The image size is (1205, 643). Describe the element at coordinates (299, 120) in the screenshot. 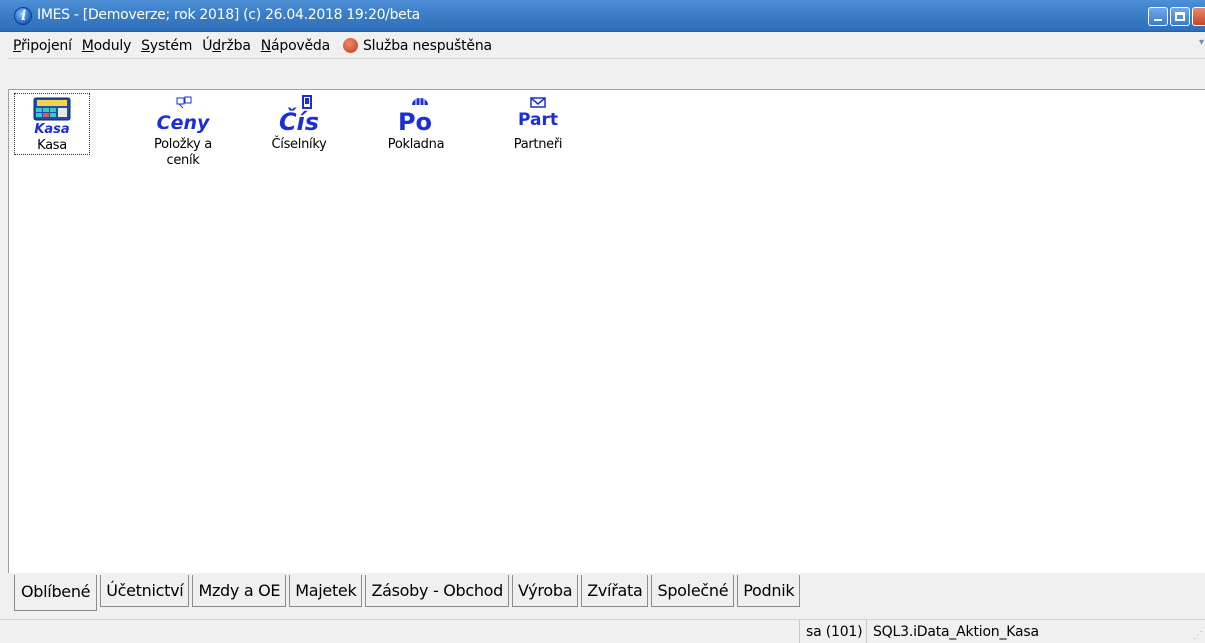

I see `tile-ciselniky-icon-text: Čís` at that location.